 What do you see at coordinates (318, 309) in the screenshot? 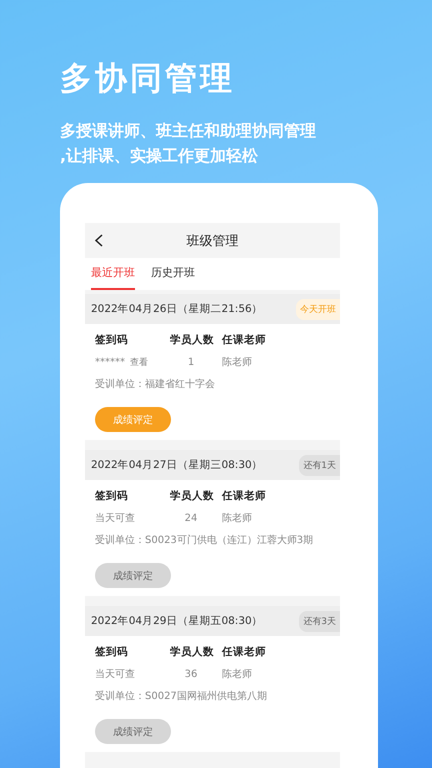
I see `status-badge: 今天开班` at bounding box center [318, 309].